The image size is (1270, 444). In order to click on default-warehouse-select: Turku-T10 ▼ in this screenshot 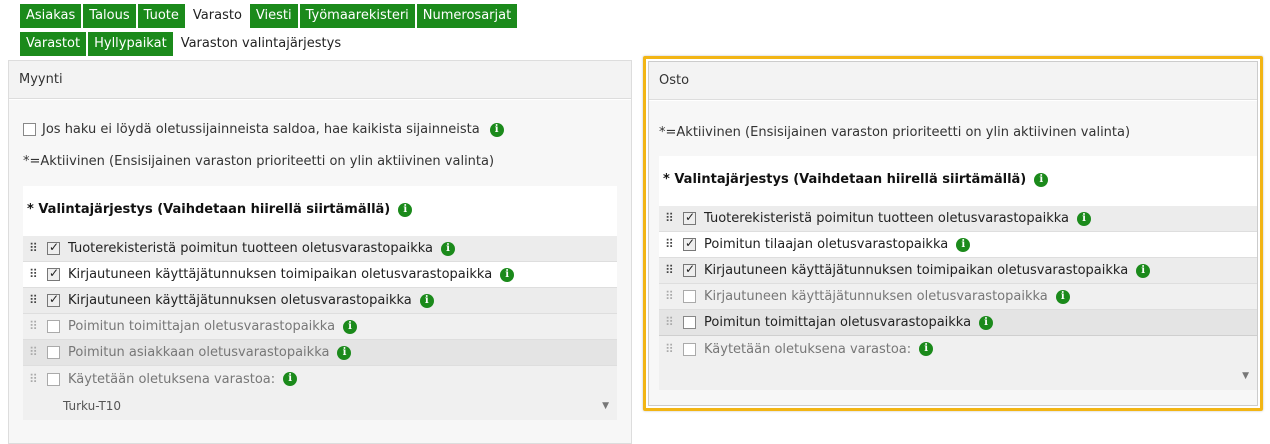, I will do `click(320, 406)`.